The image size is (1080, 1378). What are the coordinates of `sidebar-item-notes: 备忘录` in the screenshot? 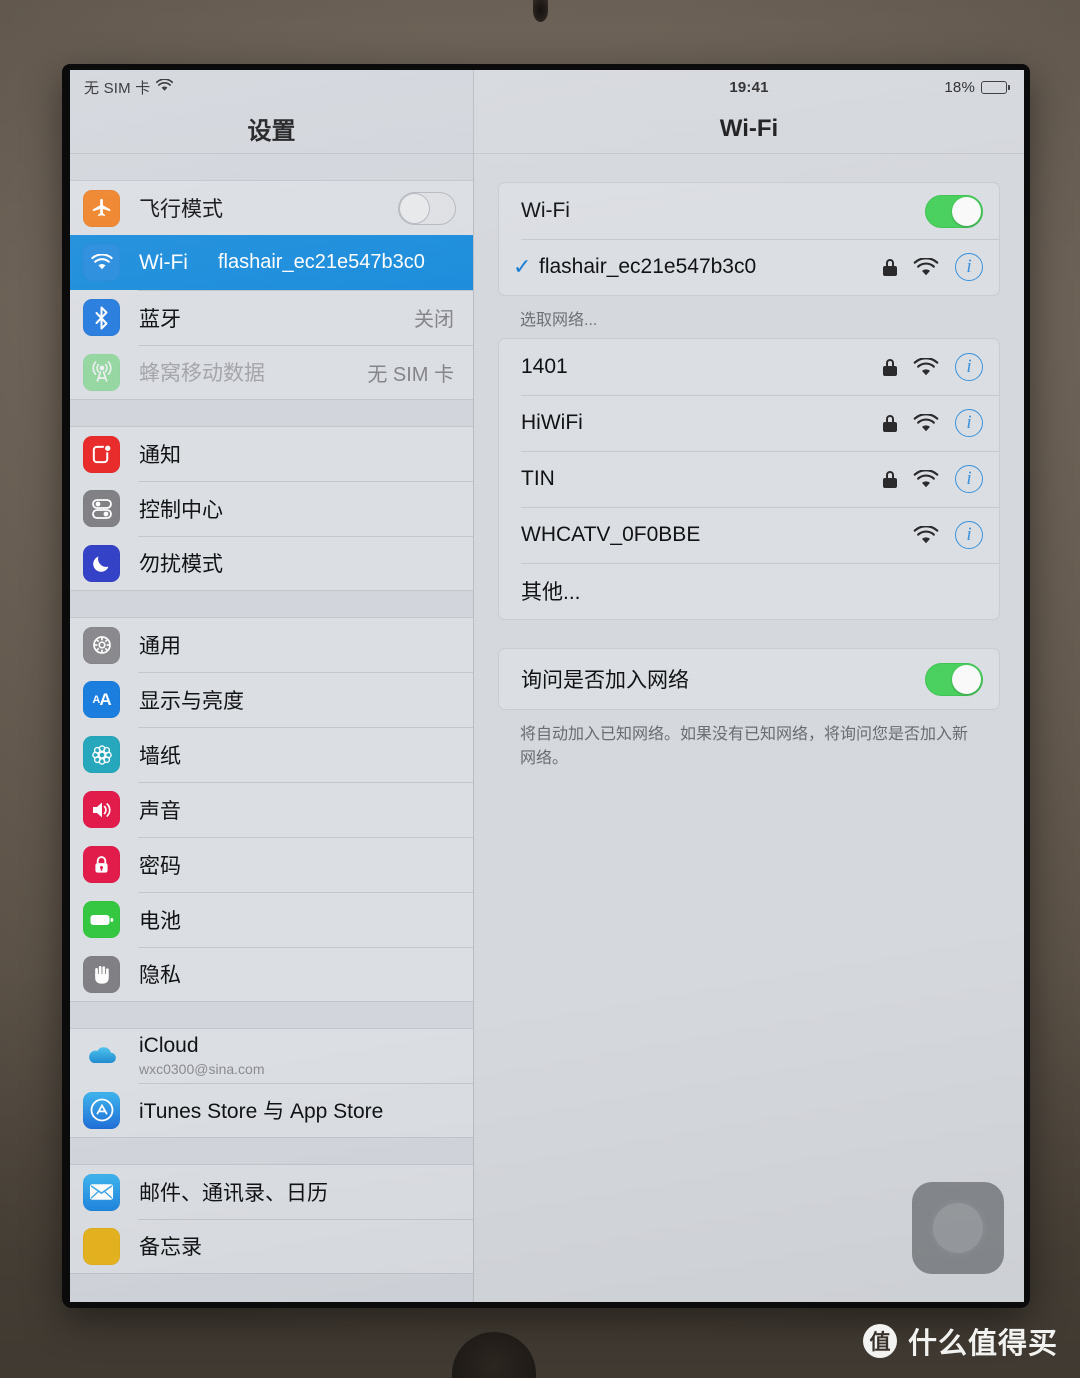 It's located at (271, 1246).